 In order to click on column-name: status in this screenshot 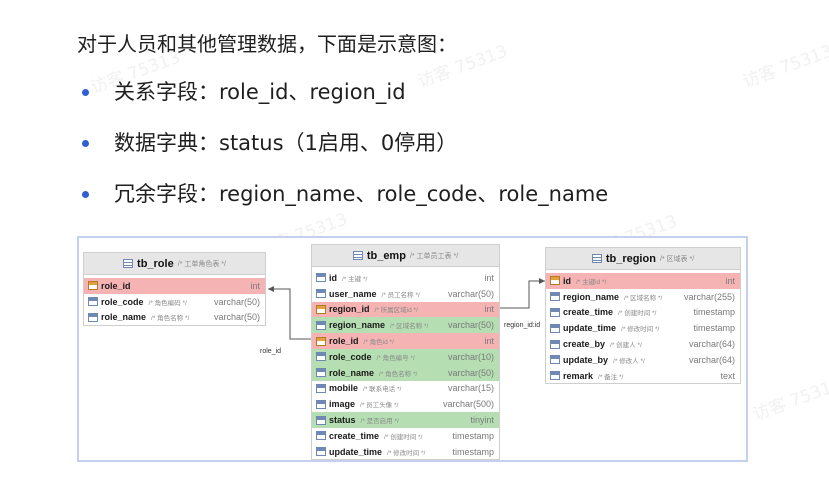, I will do `click(342, 420)`.